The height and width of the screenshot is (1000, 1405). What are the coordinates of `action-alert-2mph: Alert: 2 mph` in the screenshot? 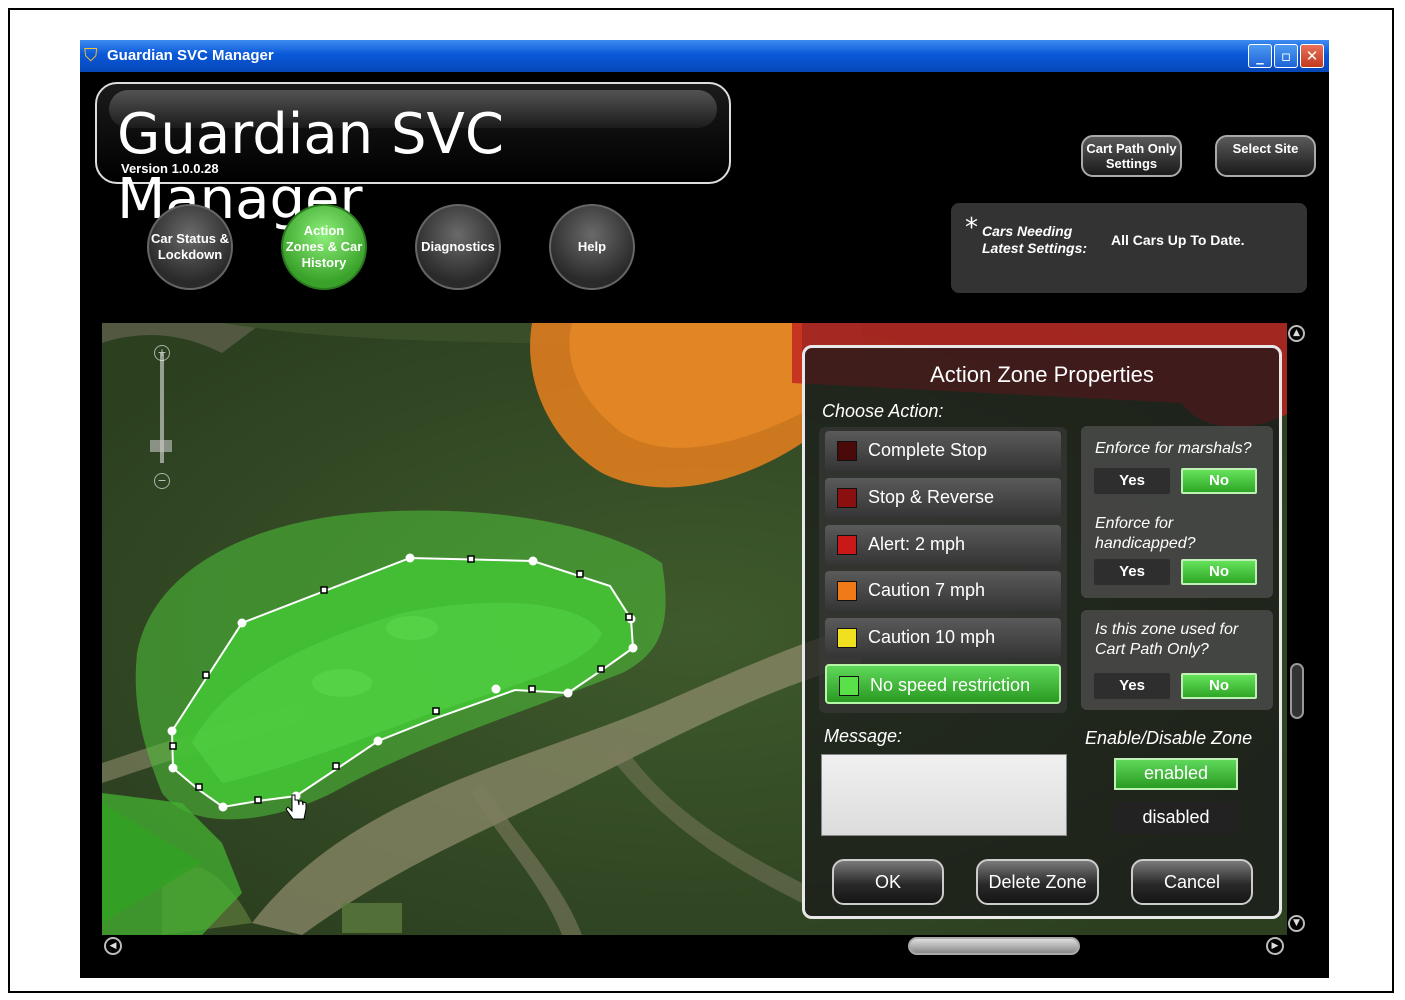 It's located at (943, 545).